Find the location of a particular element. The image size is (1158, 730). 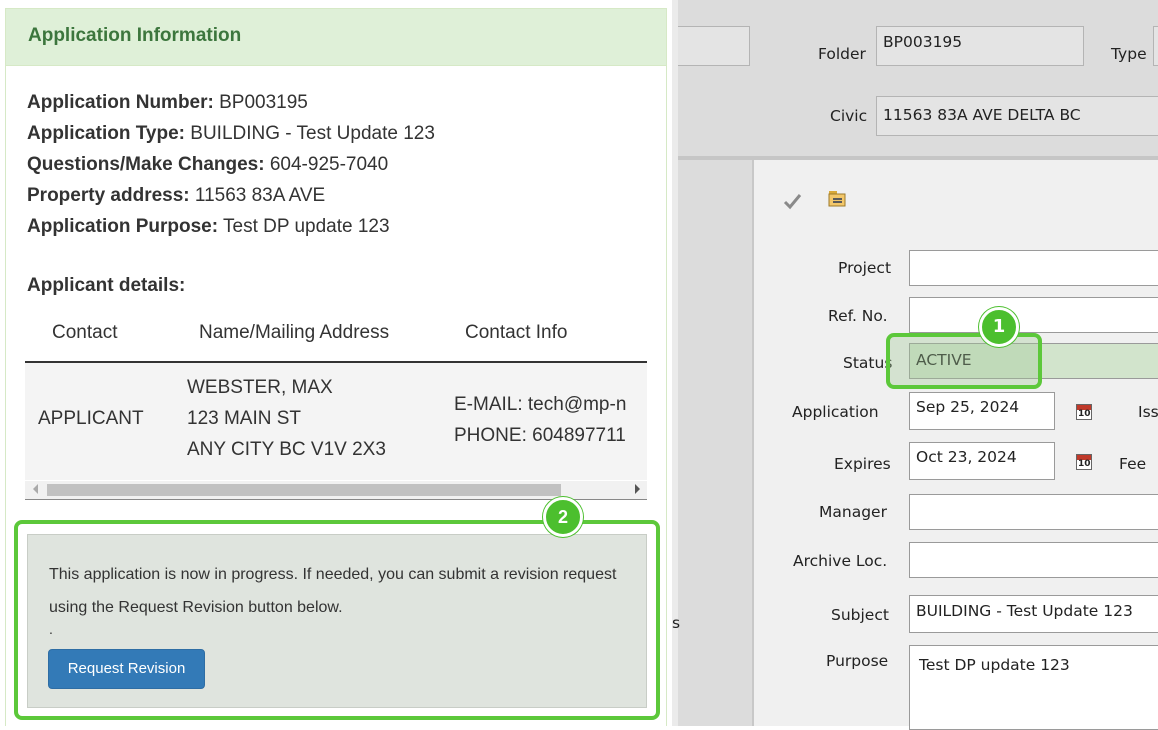

info-label: Application Purpose: is located at coordinates (123, 226).